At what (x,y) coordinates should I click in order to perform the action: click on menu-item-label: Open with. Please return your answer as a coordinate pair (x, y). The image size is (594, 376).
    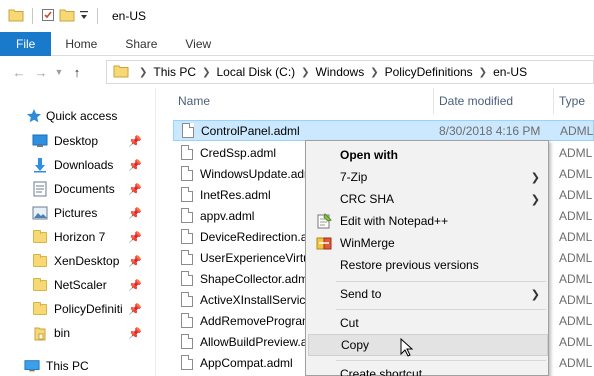
    Looking at the image, I should click on (369, 155).